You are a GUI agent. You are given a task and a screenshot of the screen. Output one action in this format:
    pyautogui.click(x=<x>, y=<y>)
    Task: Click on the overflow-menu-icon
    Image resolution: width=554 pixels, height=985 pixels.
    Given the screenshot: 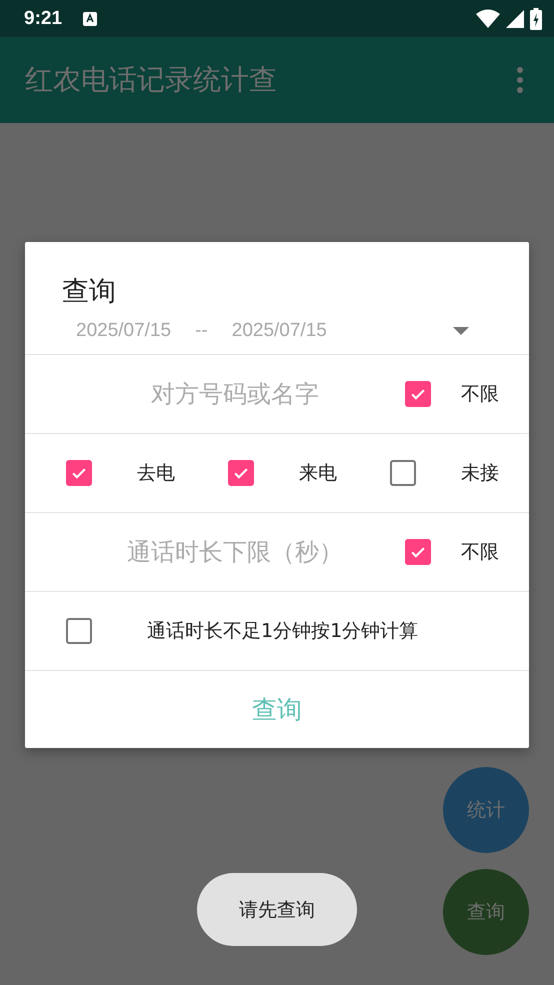 What is the action you would take?
    pyautogui.click(x=520, y=80)
    